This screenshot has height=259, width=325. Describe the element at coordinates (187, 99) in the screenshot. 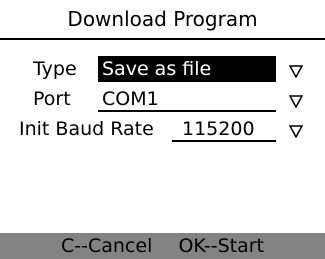

I see `port-select: COM1` at that location.